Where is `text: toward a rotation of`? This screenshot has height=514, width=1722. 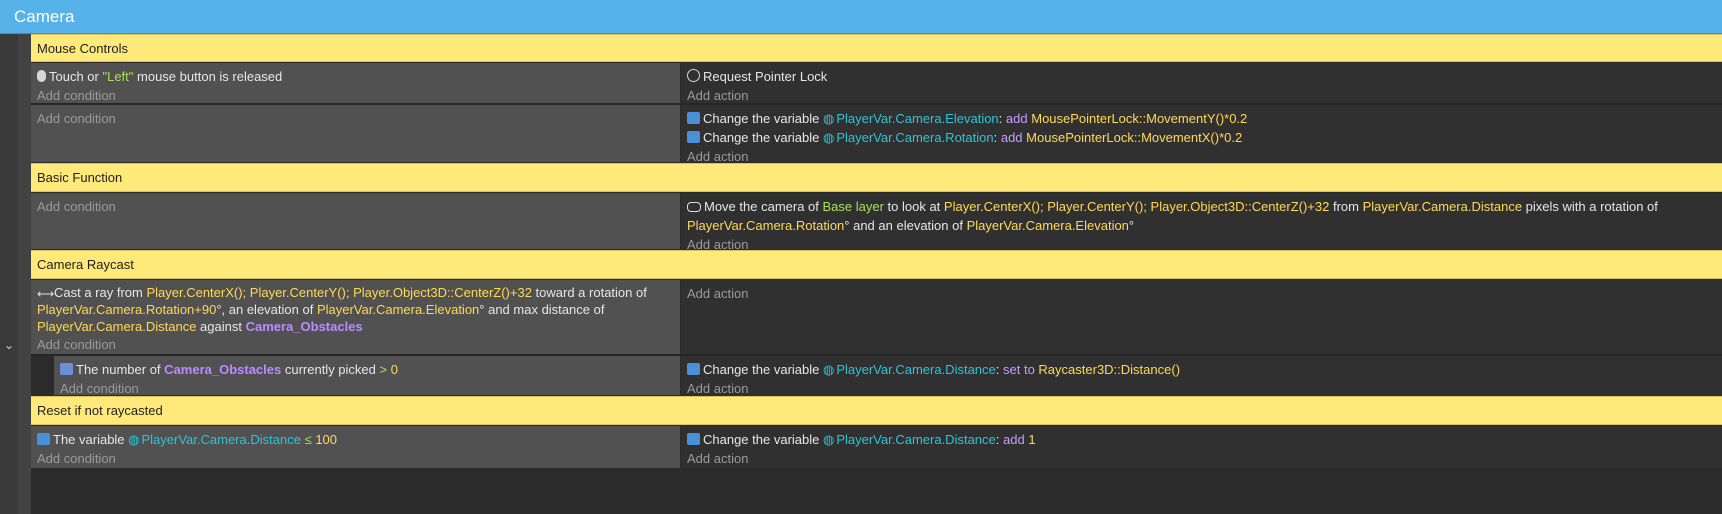 text: toward a rotation of is located at coordinates (589, 292).